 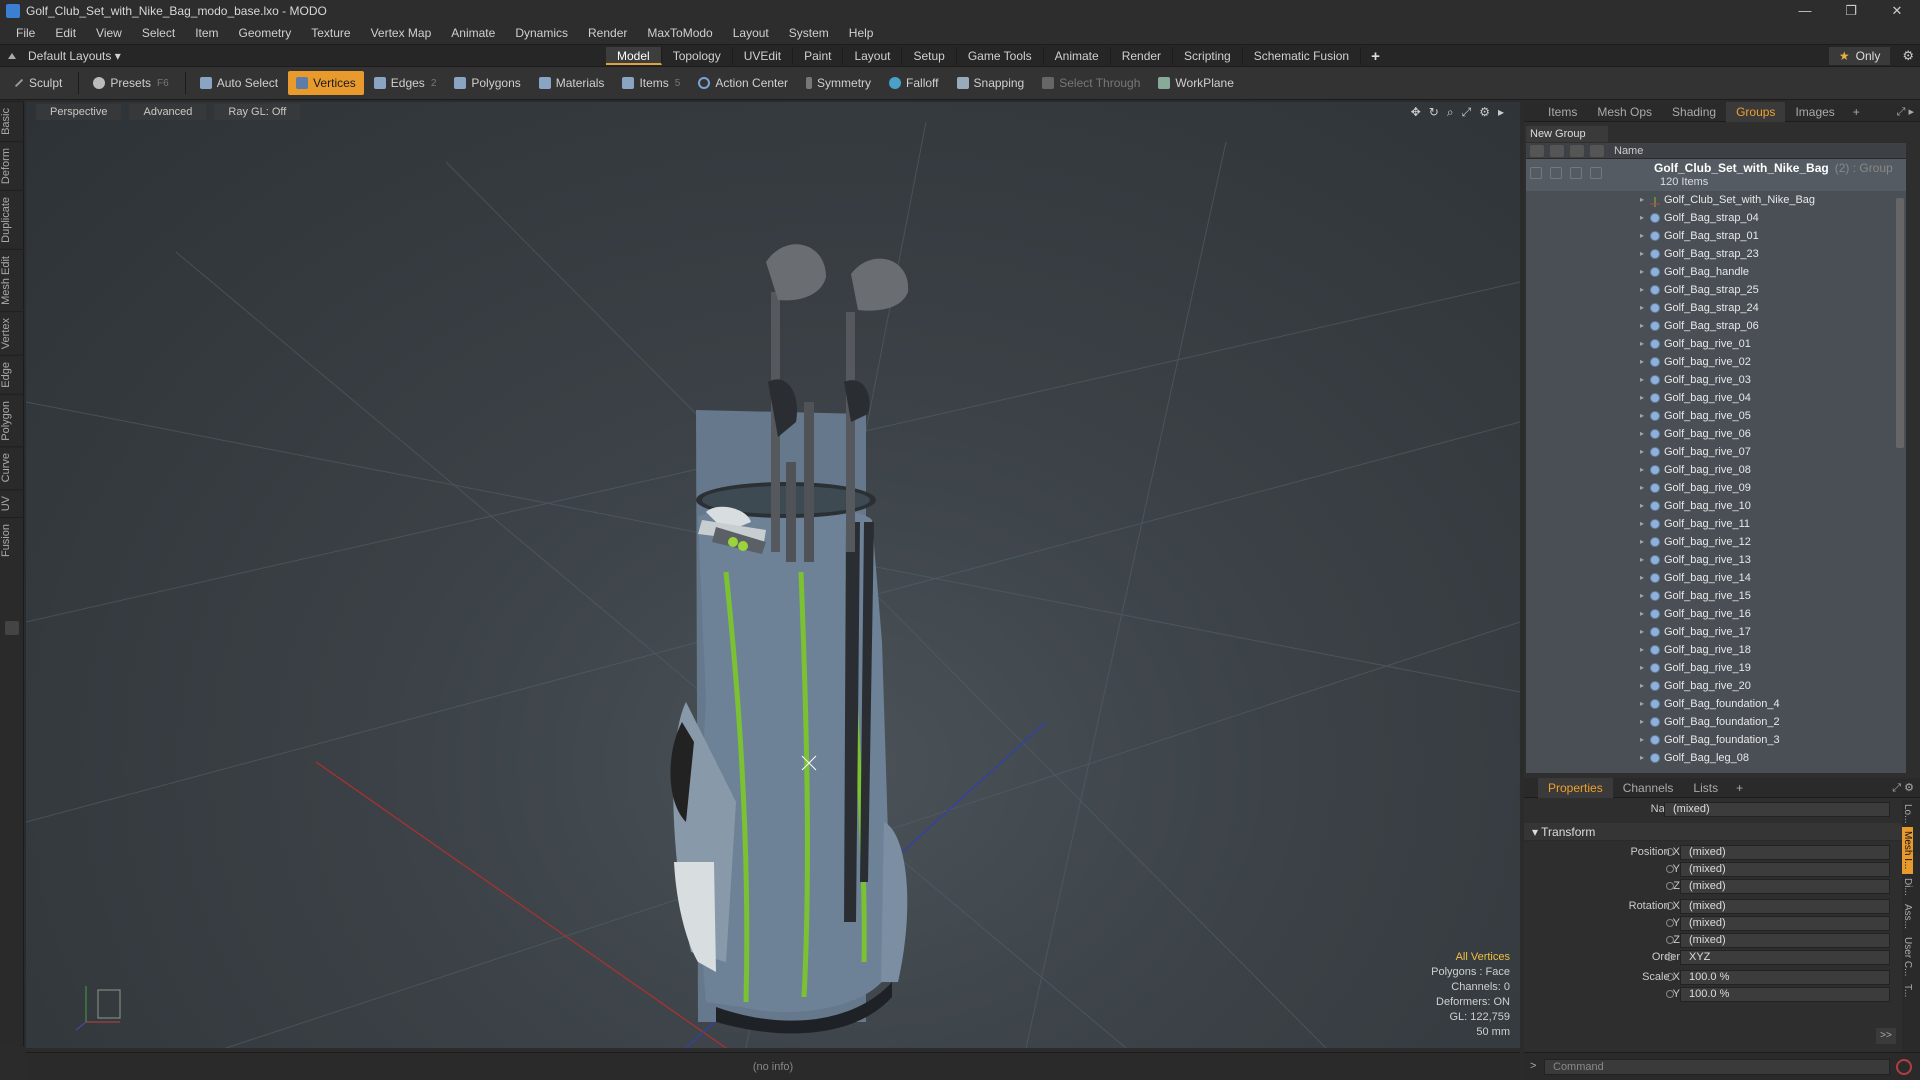 What do you see at coordinates (1814, 112) in the screenshot?
I see `tab-images: Images` at bounding box center [1814, 112].